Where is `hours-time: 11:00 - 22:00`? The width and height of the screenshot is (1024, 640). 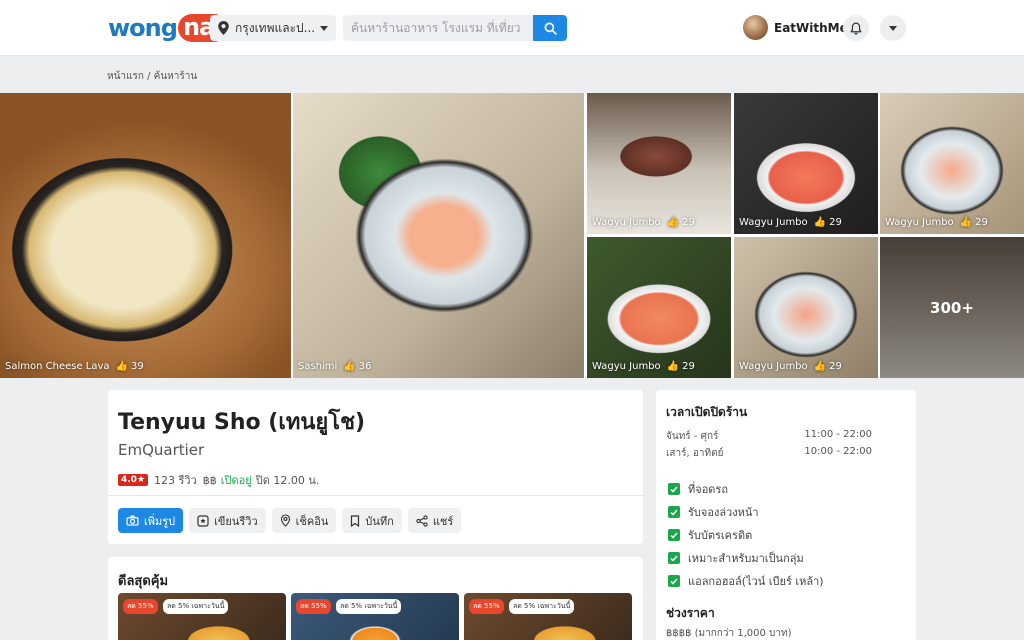 hours-time: 11:00 - 22:00 is located at coordinates (838, 434).